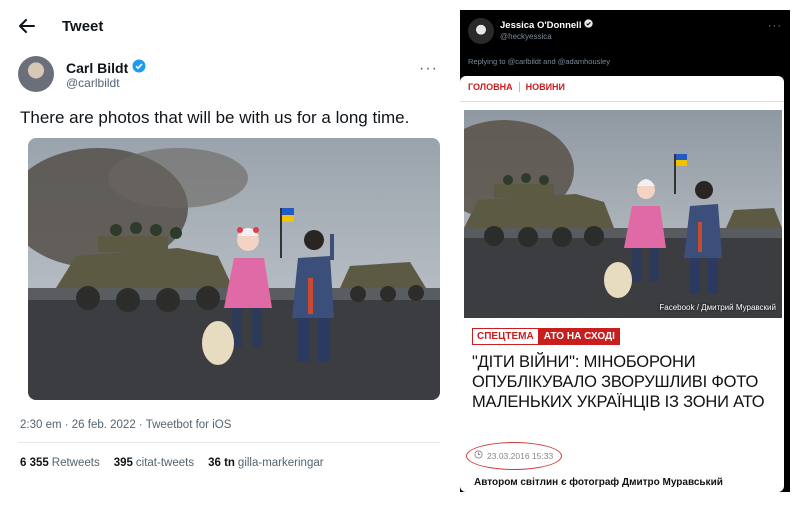 This screenshot has height=506, width=800. Describe the element at coordinates (490, 87) in the screenshot. I see `nav-home-link: ГОЛОВНА` at that location.